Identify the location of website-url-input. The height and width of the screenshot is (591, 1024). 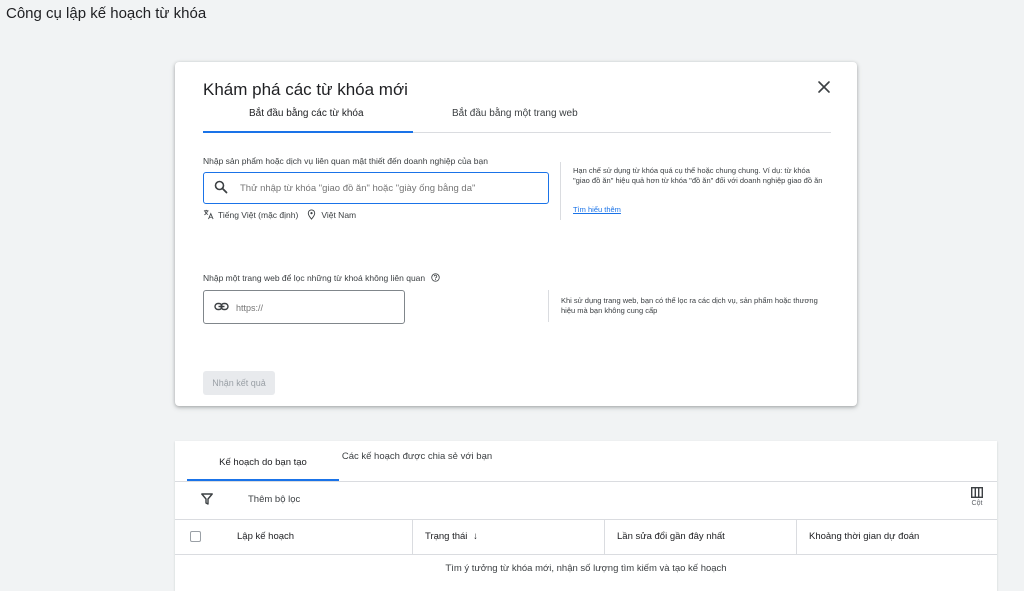
(316, 308).